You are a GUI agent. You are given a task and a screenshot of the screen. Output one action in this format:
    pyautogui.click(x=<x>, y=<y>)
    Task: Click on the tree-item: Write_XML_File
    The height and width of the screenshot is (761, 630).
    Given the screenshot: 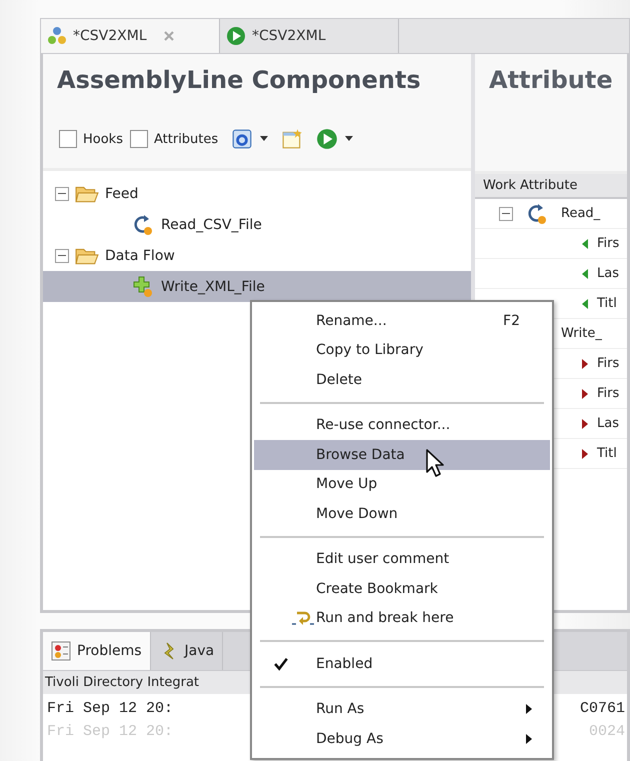 What is the action you would take?
    pyautogui.click(x=257, y=286)
    